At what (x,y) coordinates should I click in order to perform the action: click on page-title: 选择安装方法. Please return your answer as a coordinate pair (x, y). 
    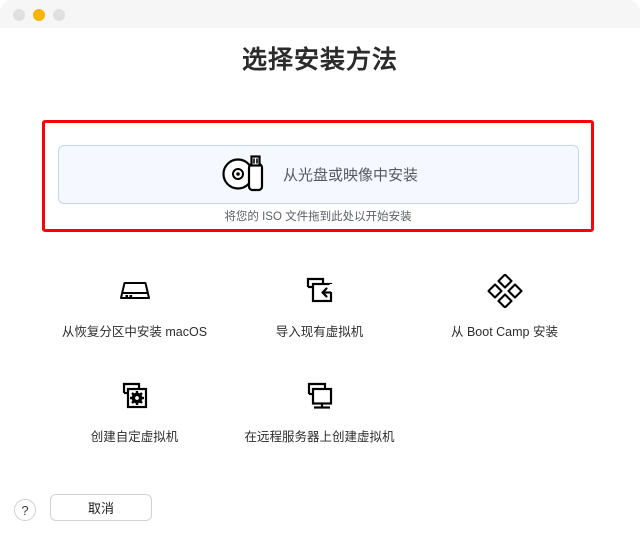
    Looking at the image, I should click on (319, 60).